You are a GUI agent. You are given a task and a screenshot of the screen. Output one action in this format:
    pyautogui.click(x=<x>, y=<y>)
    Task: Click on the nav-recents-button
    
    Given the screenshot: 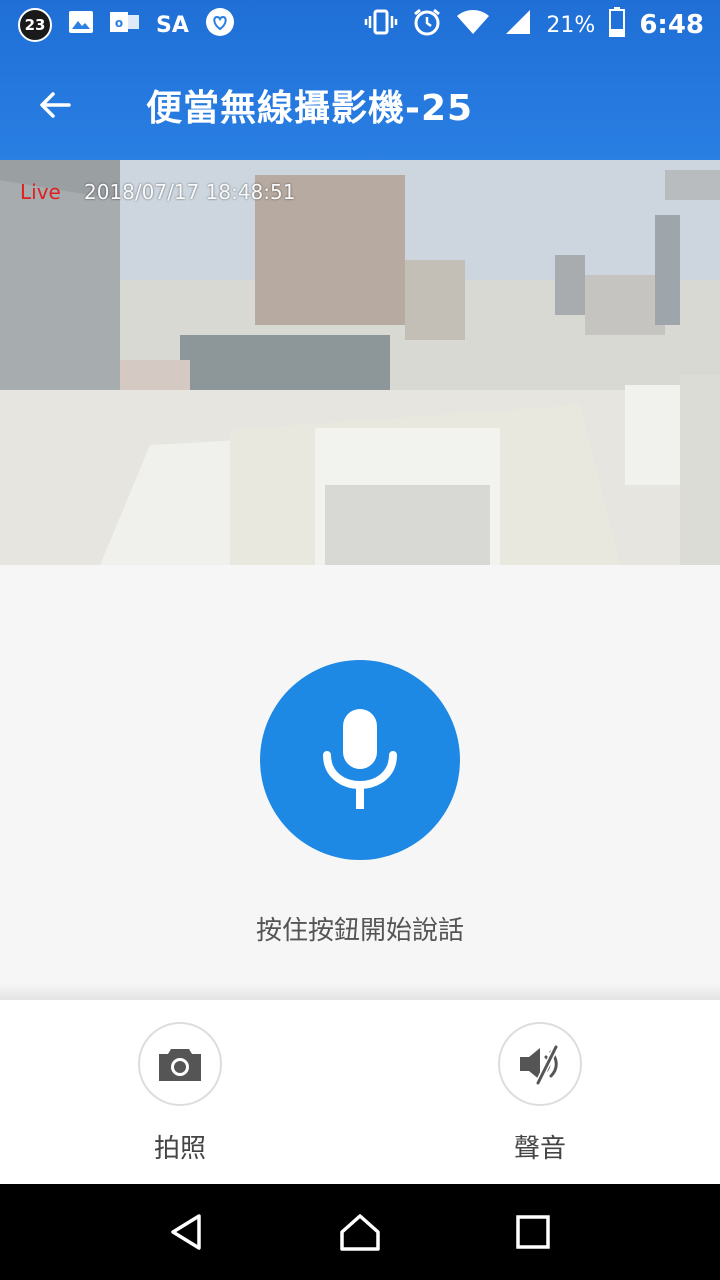 What is the action you would take?
    pyautogui.click(x=533, y=1232)
    